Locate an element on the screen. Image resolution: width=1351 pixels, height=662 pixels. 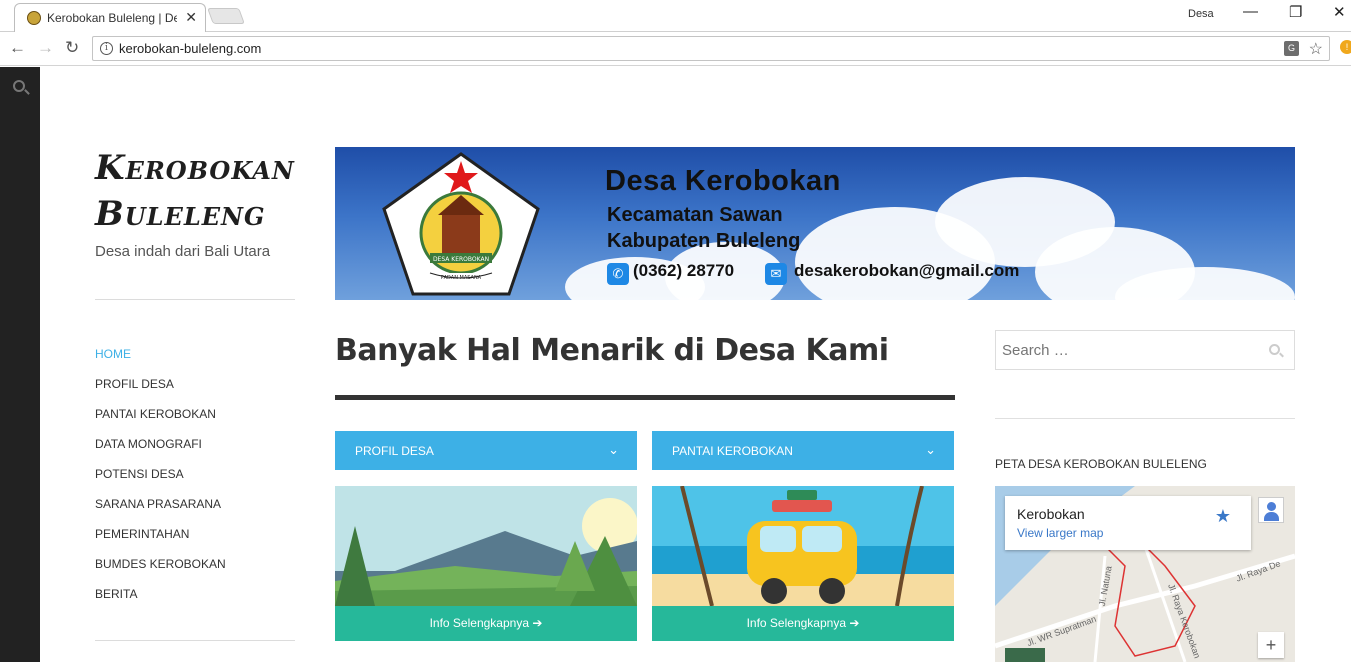
phone-icon: ✆ is located at coordinates (618, 274).